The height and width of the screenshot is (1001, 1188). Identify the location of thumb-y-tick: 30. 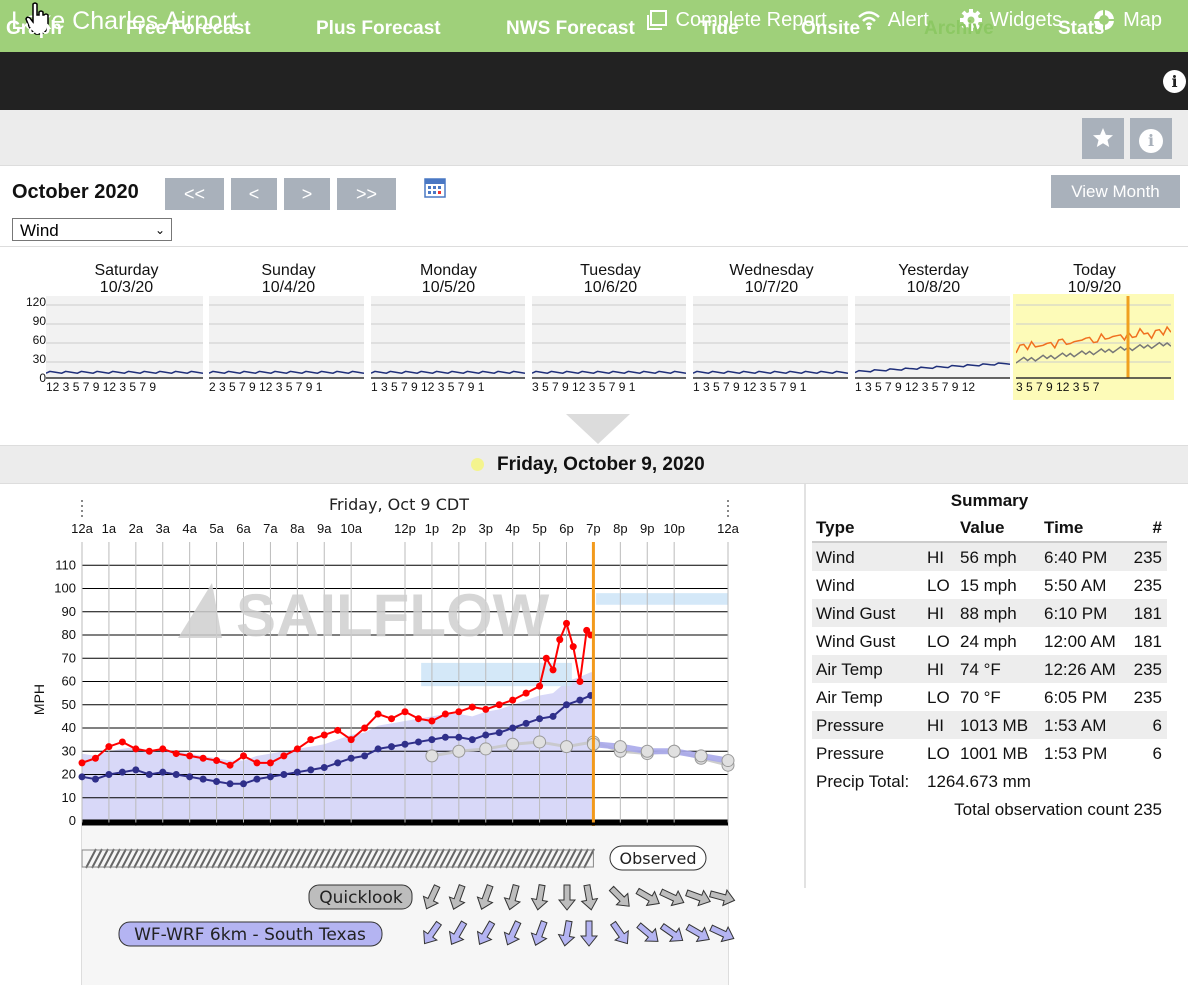
(39, 359).